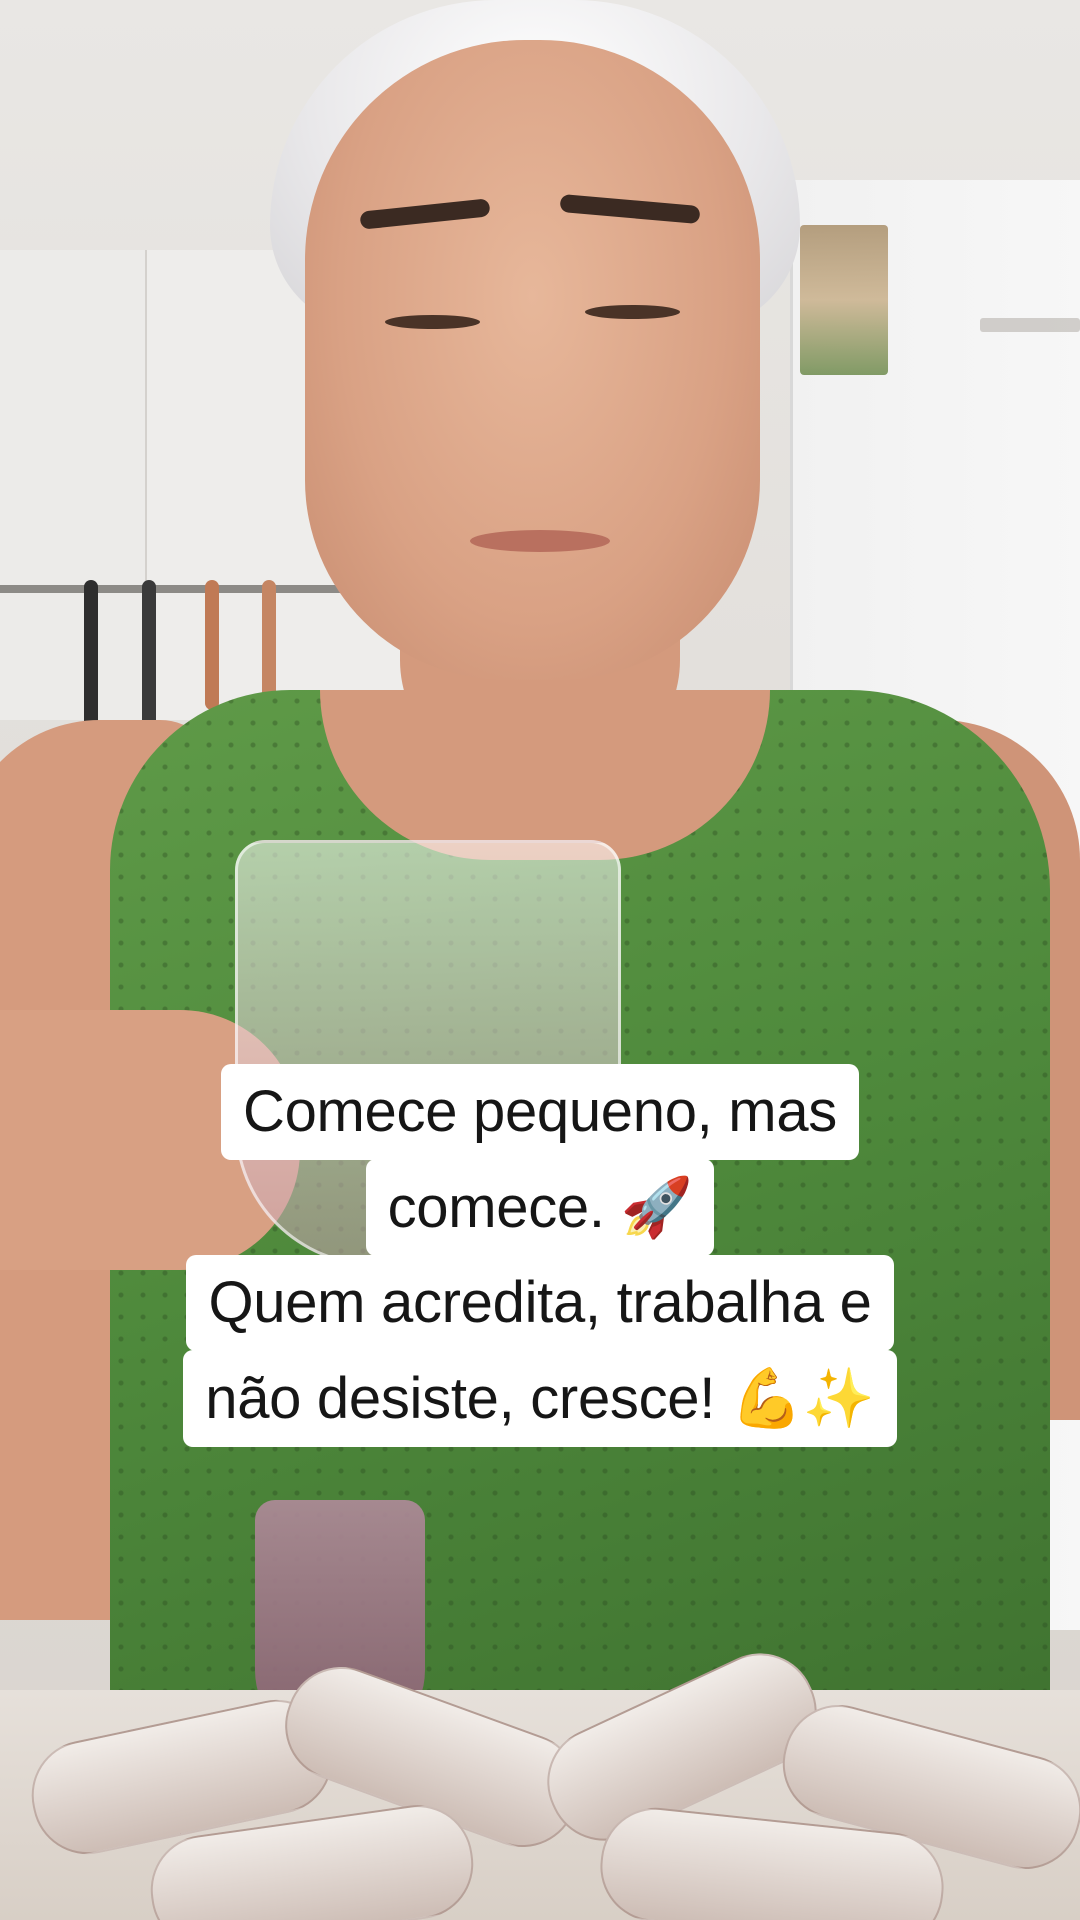  I want to click on caption-line: Comece pequeno, mas, so click(540, 1112).